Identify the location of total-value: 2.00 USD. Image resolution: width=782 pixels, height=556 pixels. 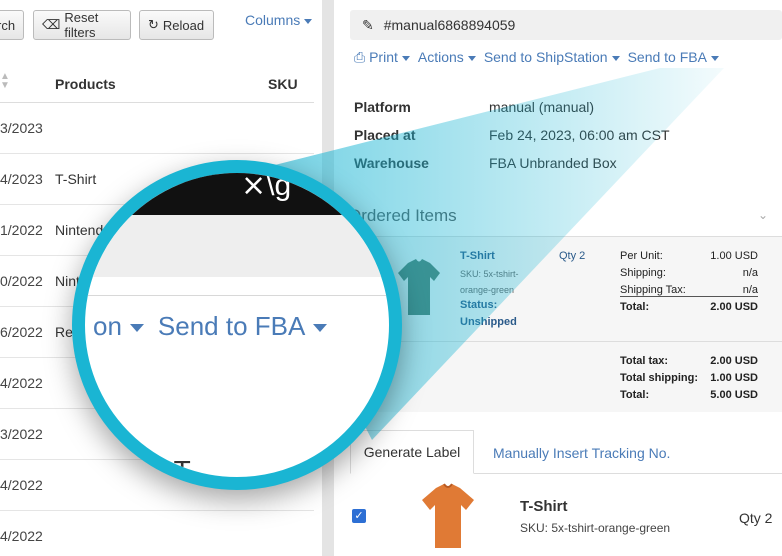
(734, 361).